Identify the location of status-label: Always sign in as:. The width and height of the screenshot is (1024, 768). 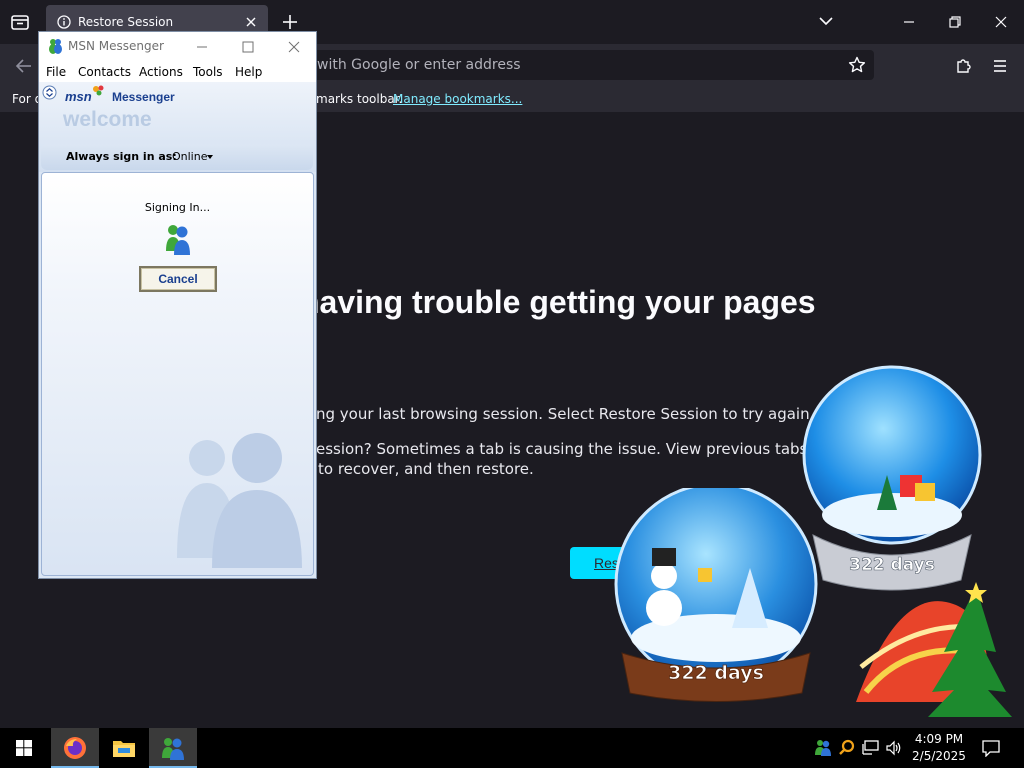
(121, 156).